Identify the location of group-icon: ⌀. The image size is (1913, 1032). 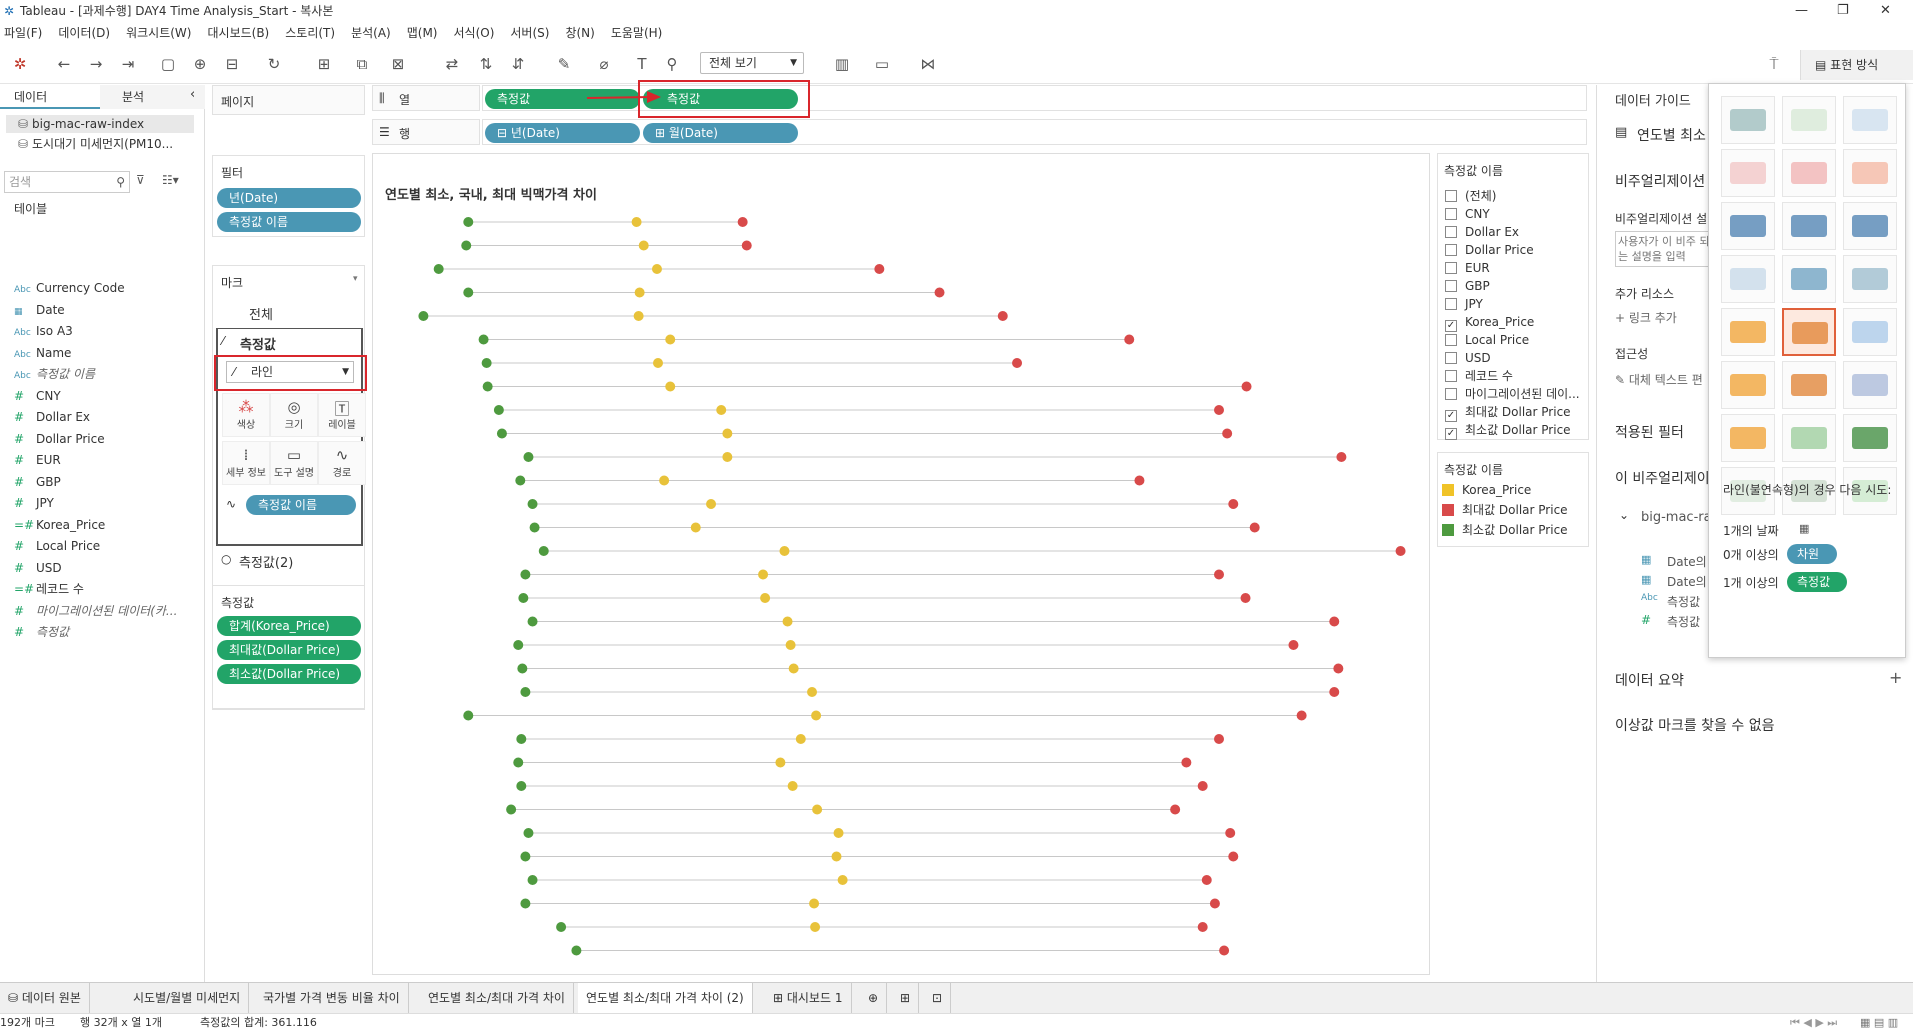
(604, 64).